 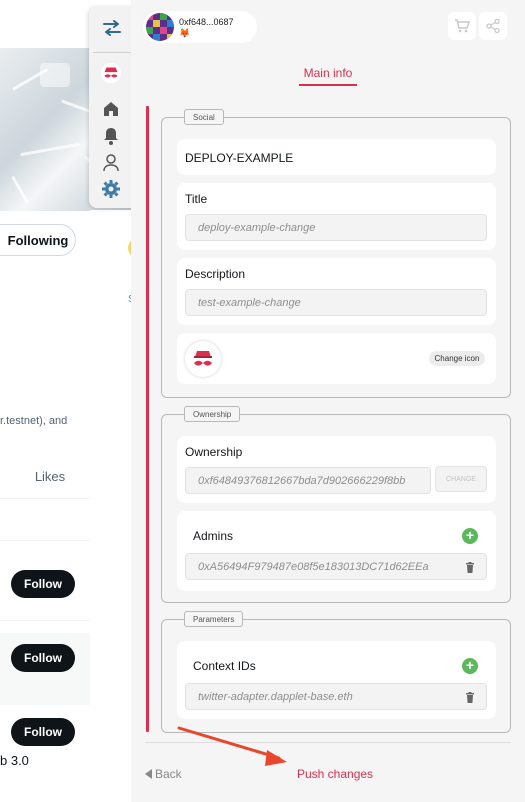 I want to click on module-name-card: DEPLOY-EXAMPLE, so click(x=336, y=157).